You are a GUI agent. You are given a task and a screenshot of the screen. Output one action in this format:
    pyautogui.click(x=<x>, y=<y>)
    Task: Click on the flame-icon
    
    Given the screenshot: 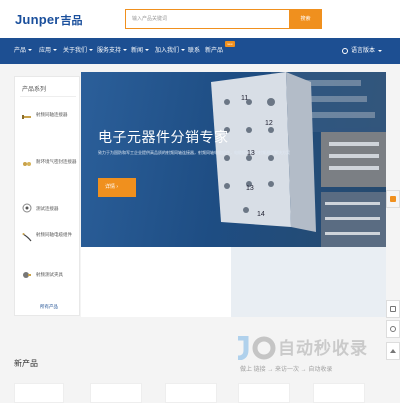 What is the action you would take?
    pyautogui.click(x=393, y=199)
    